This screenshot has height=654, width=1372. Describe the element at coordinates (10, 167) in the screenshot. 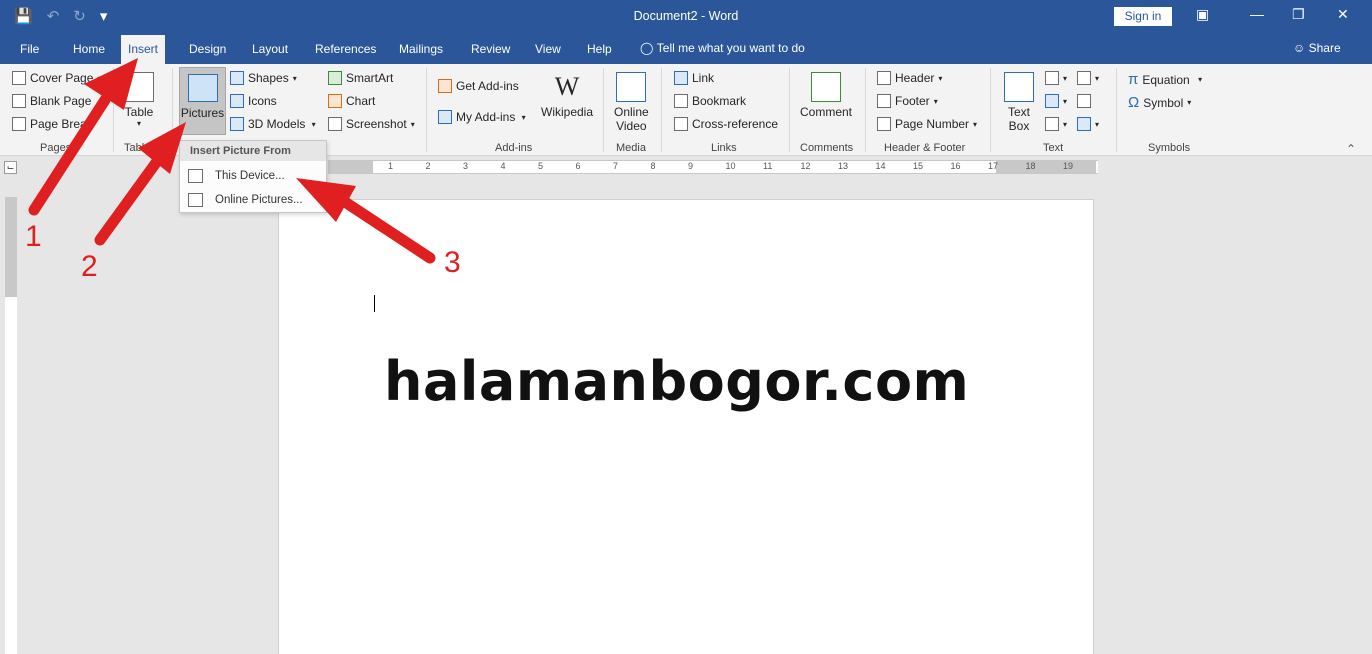

I see `tab-selector: ⌙` at that location.